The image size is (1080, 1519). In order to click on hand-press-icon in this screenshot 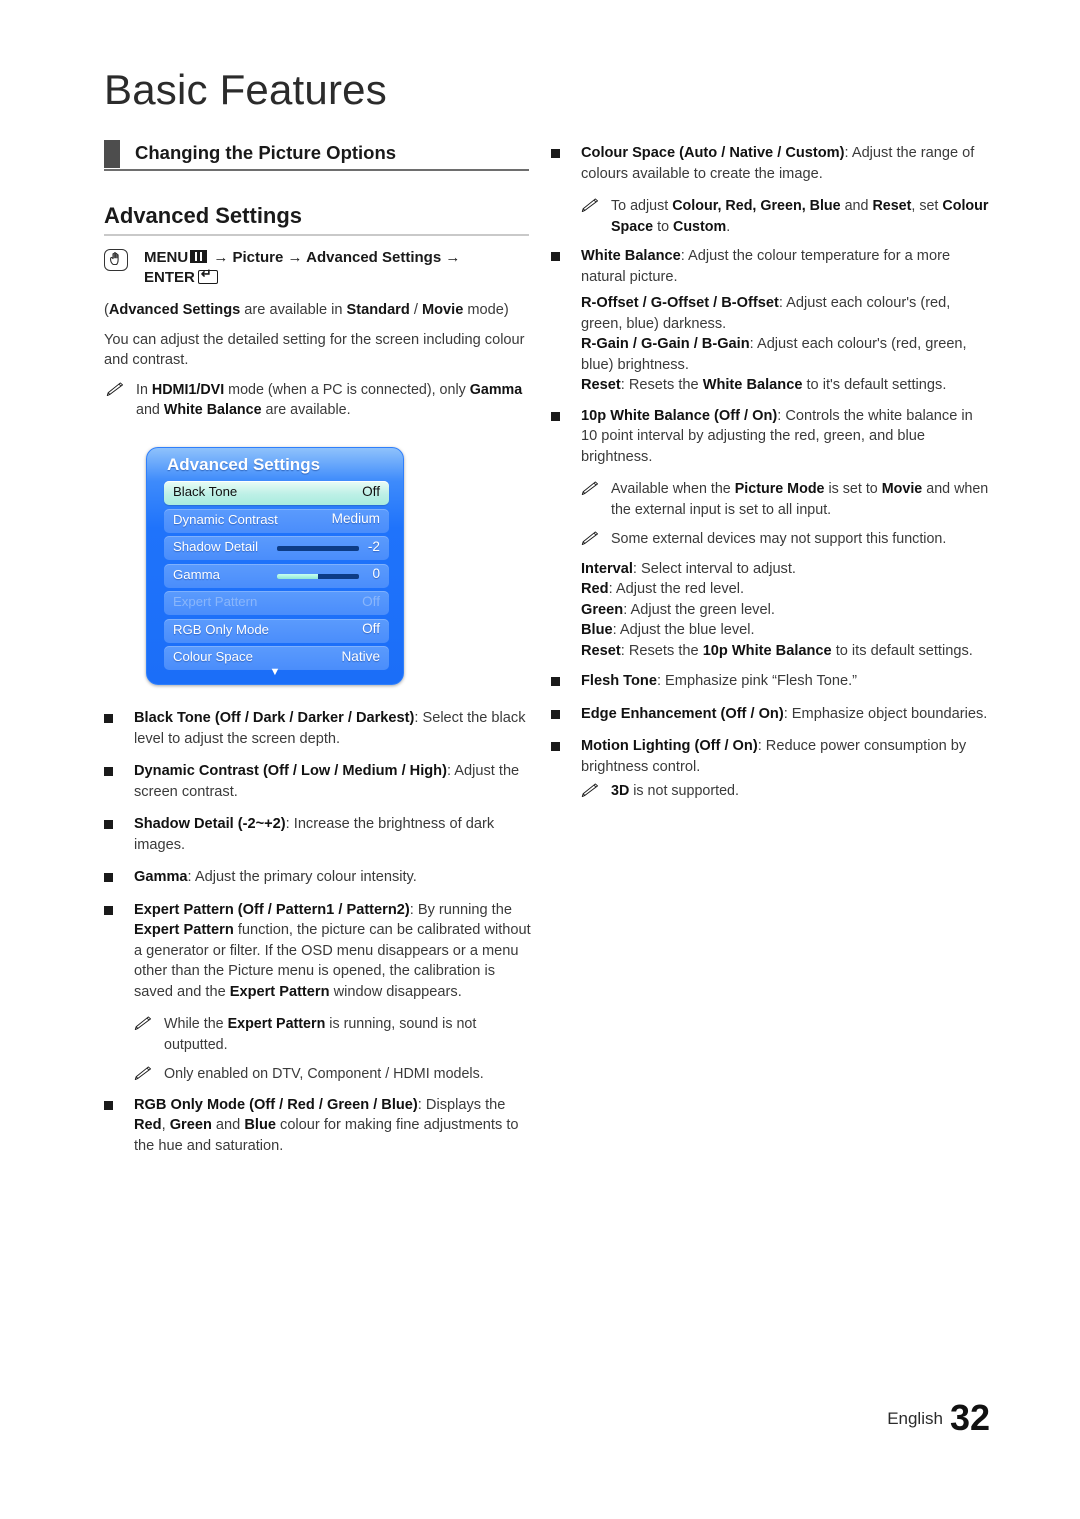, I will do `click(116, 260)`.